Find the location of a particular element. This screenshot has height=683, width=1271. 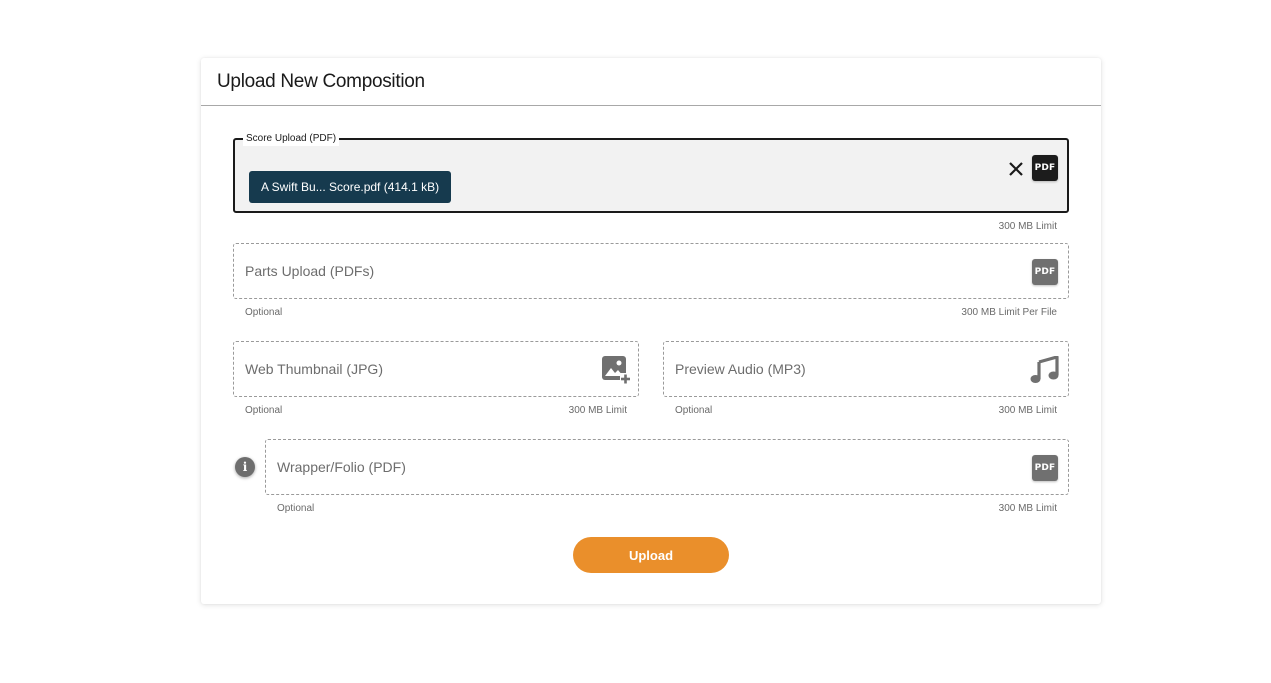

parts-upload-optional: Optional is located at coordinates (264, 312).